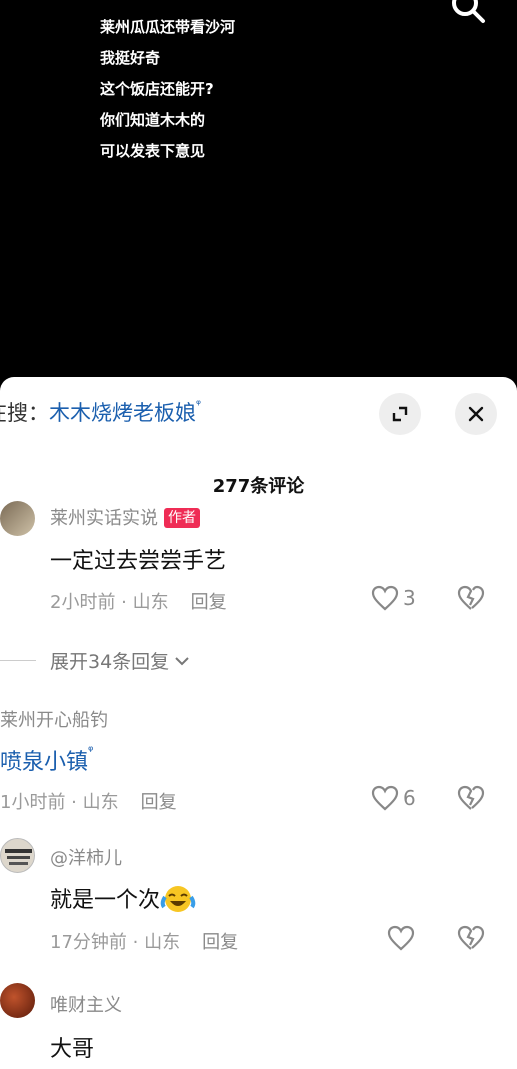 The width and height of the screenshot is (517, 1069). I want to click on comment-text: 就是一个次, so click(123, 898).